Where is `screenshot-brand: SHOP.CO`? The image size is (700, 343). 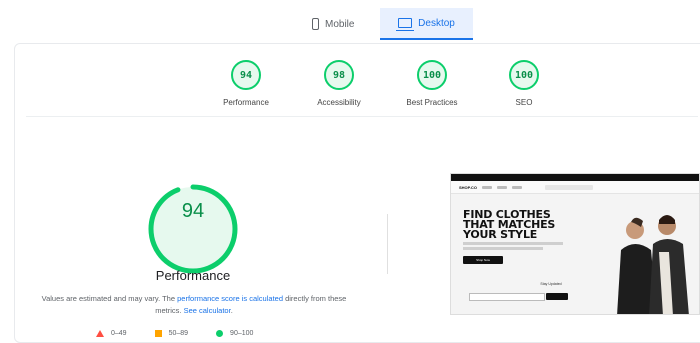
screenshot-brand: SHOP.CO is located at coordinates (468, 187).